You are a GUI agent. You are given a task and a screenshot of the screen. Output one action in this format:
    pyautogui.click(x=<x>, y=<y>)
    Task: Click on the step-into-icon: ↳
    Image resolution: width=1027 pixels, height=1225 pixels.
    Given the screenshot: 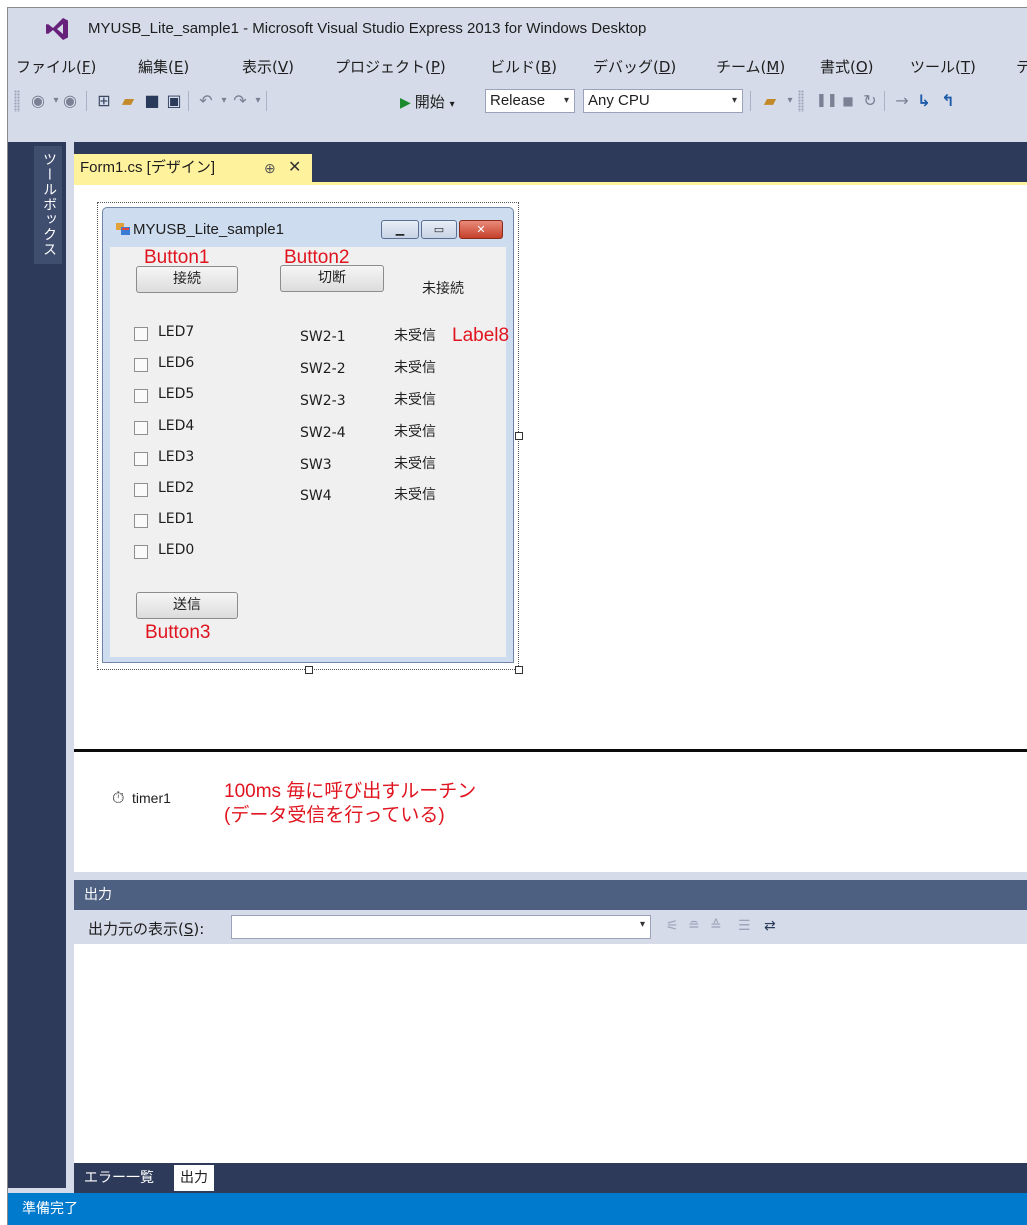 What is the action you would take?
    pyautogui.click(x=924, y=101)
    